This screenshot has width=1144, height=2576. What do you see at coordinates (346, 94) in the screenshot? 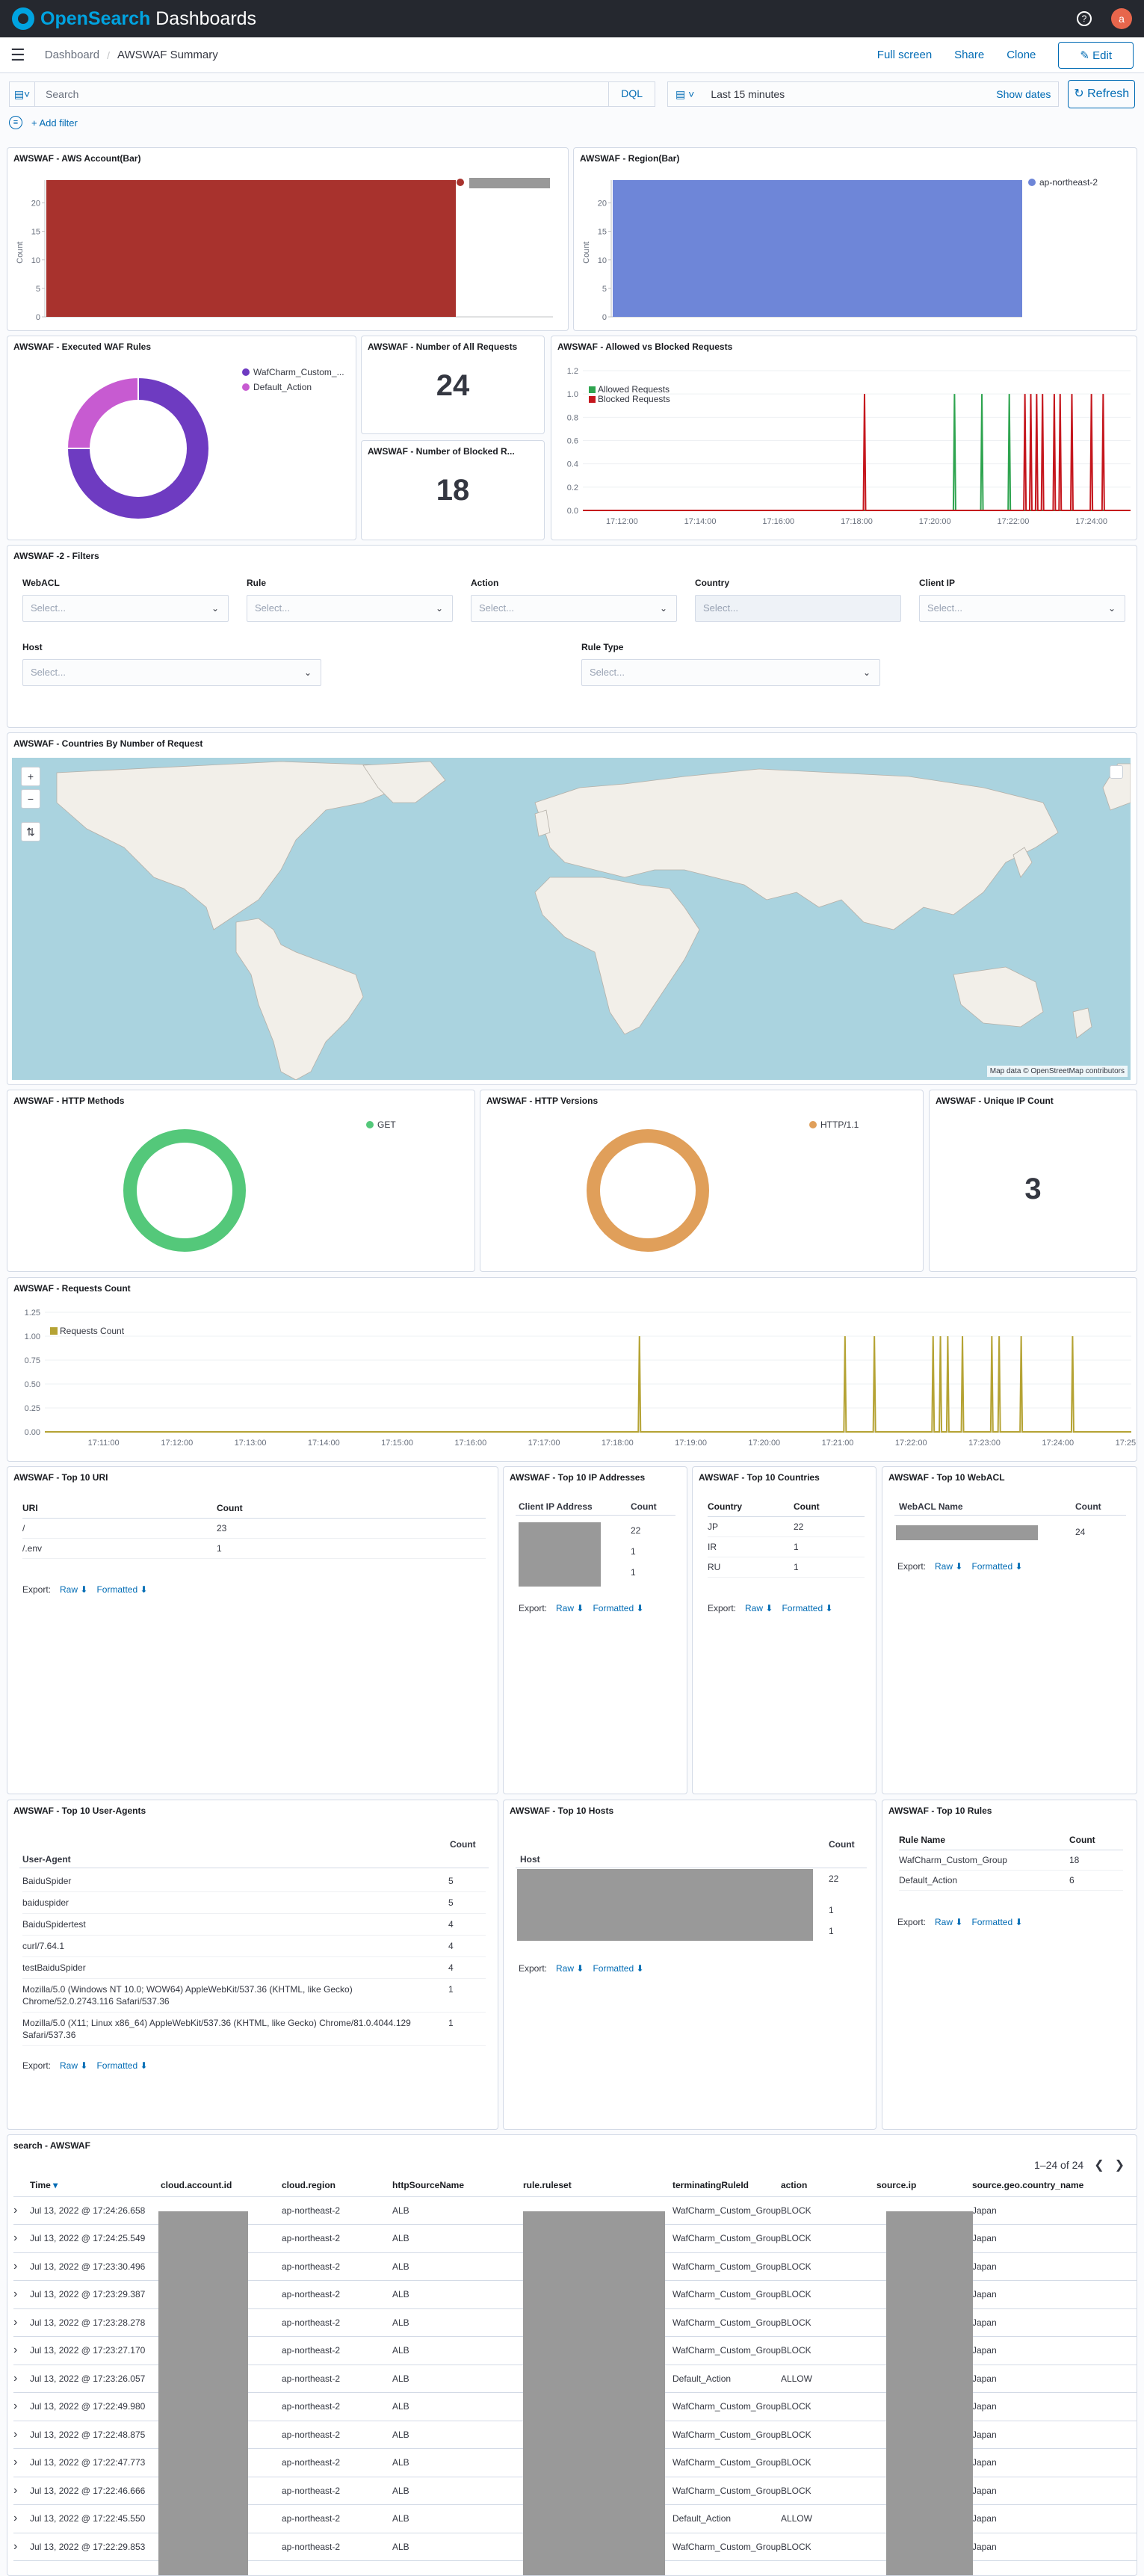
I see `search-input: Search DQL` at bounding box center [346, 94].